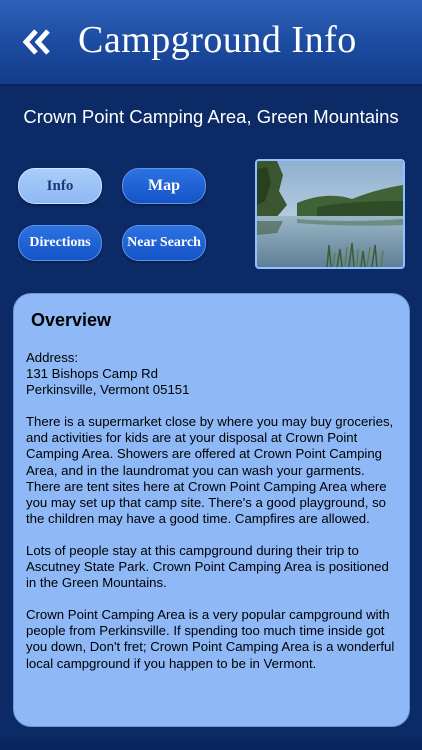 This screenshot has width=422, height=750. I want to click on header-bar: Campground Info, so click(211, 43).